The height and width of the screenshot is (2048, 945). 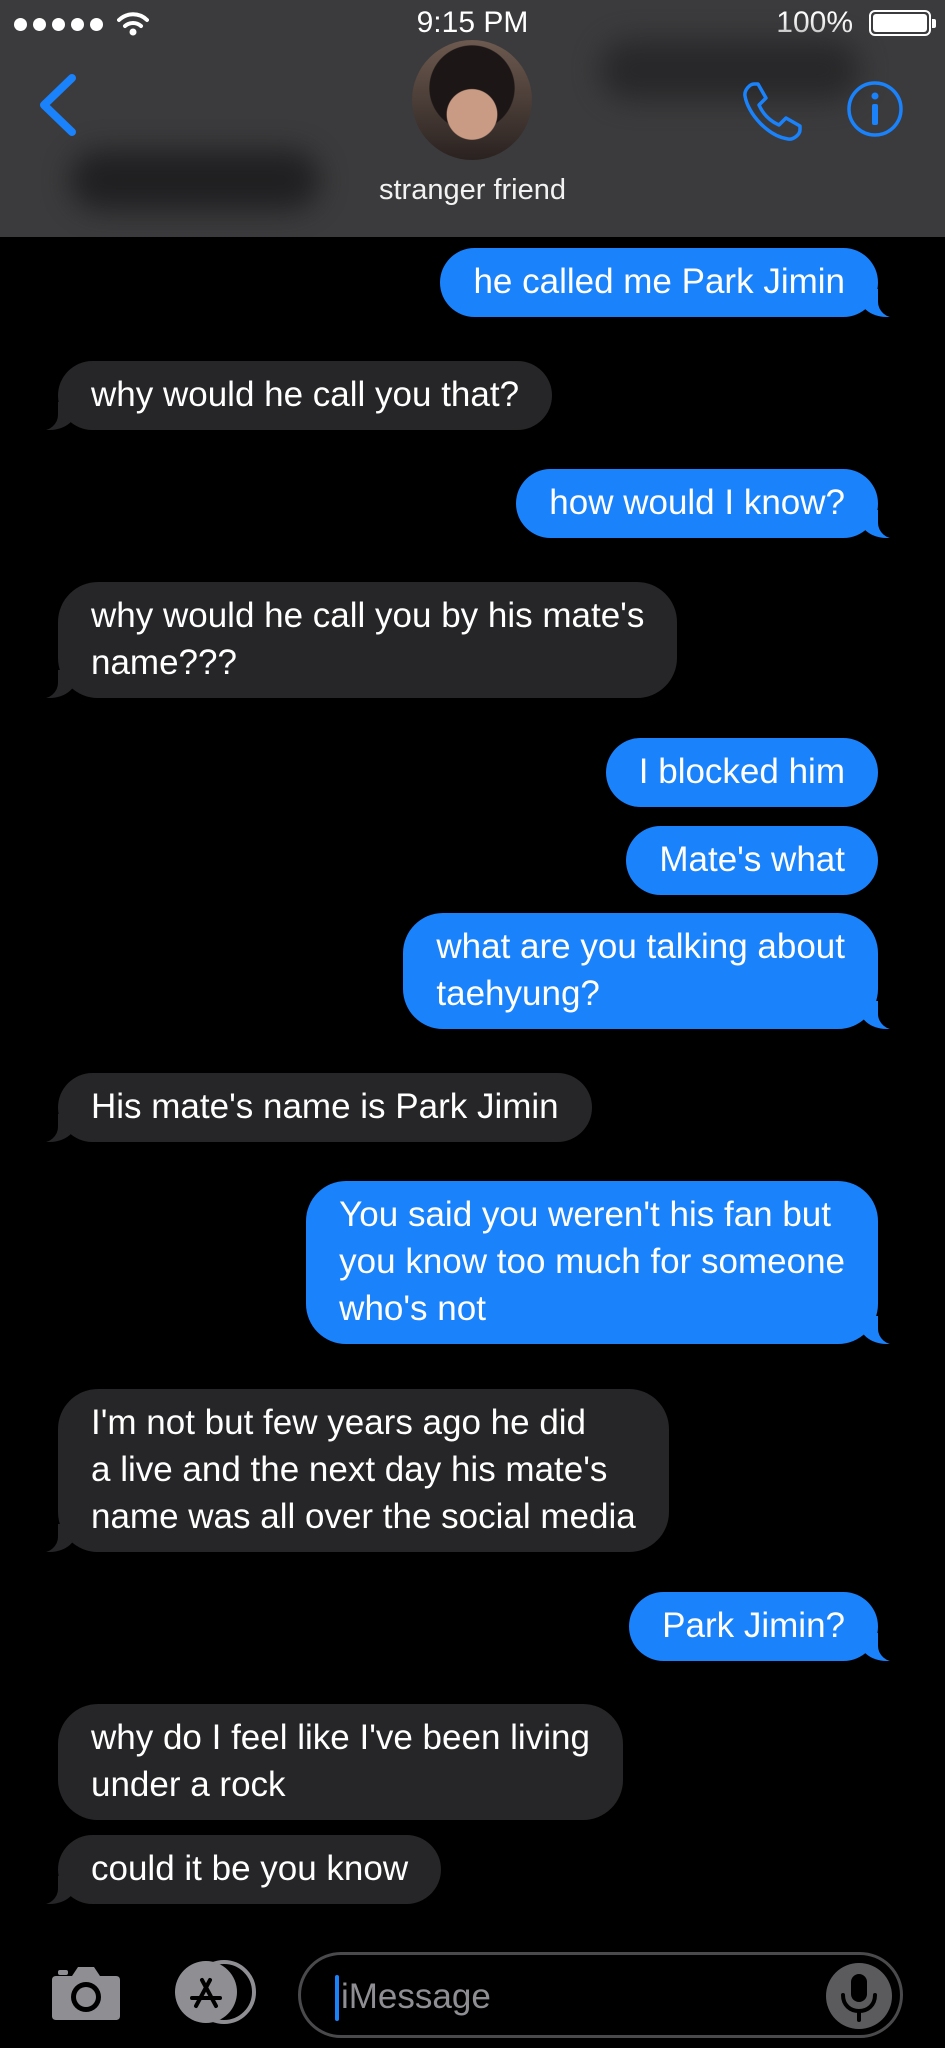 I want to click on incoming-message: His mate's name is Park Jimin, so click(x=312, y=1108).